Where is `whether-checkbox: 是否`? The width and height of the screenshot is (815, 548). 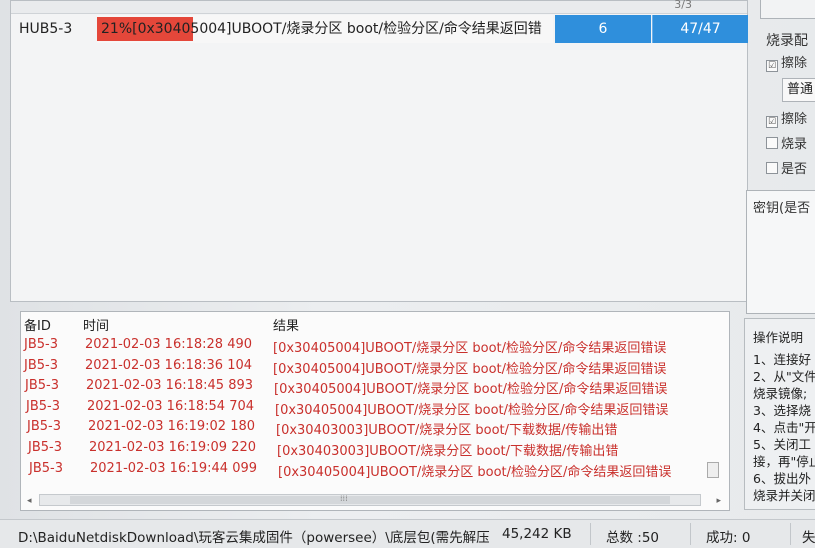 whether-checkbox: 是否 is located at coordinates (786, 167).